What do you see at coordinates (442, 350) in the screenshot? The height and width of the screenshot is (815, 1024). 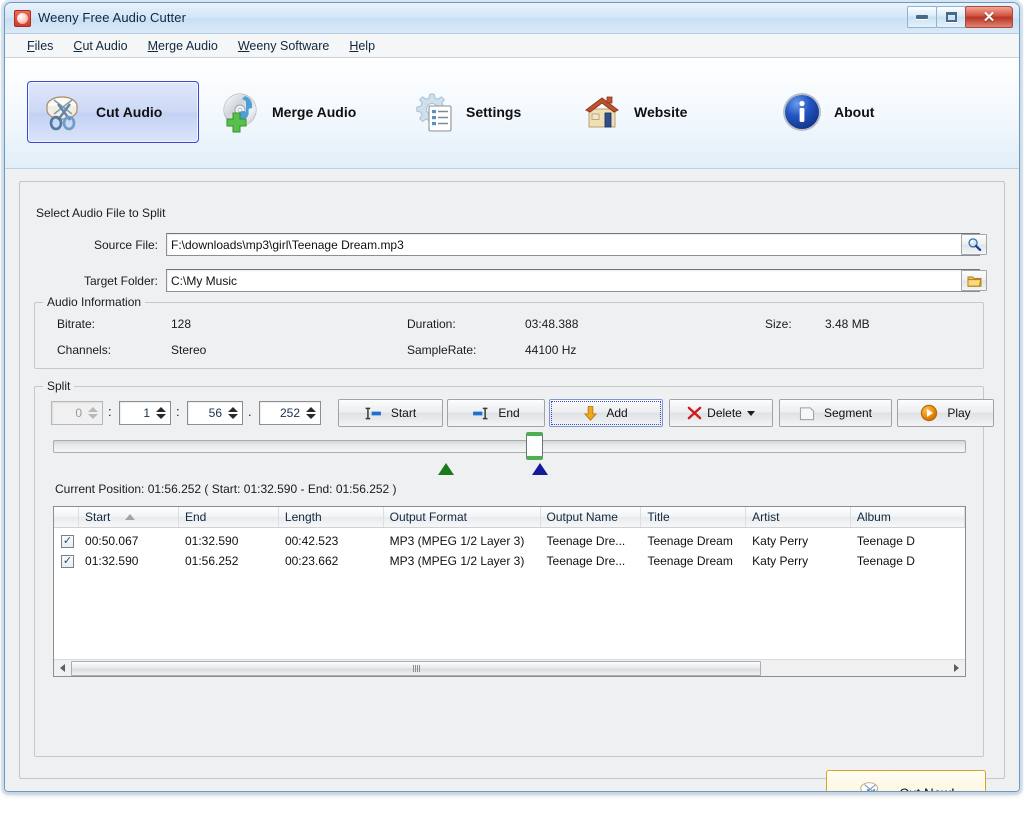 I see `samplerate-label: SampleRate:` at bounding box center [442, 350].